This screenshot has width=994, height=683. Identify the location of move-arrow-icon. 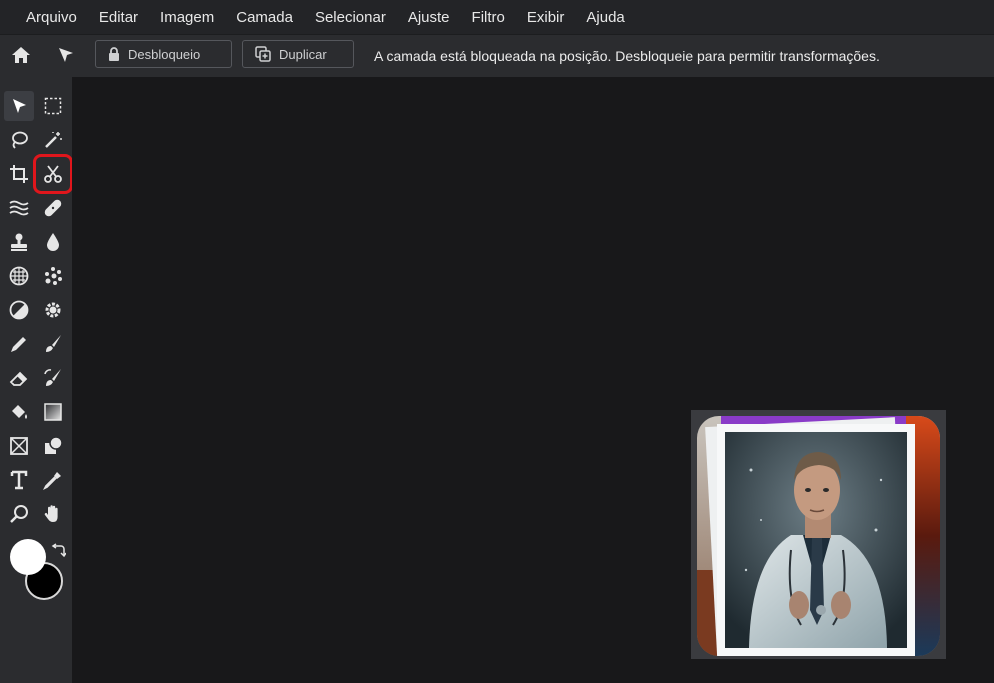
(66, 55).